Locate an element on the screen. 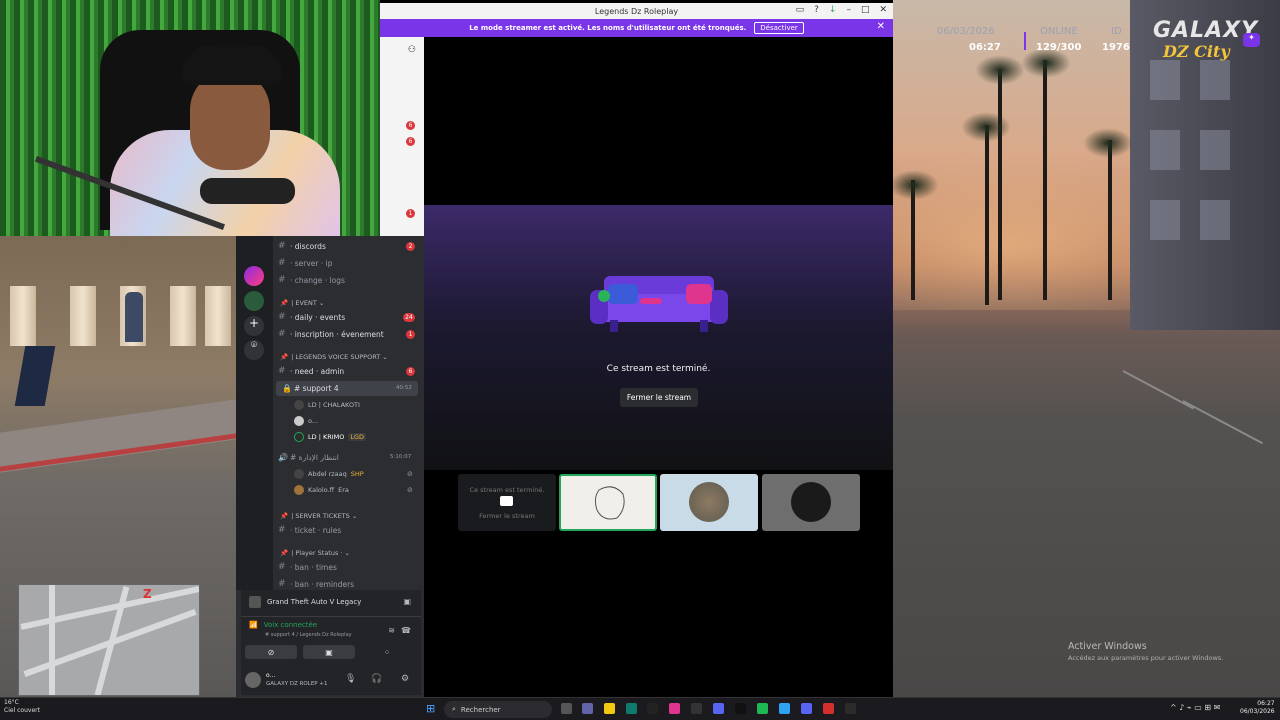 The width and height of the screenshot is (1280, 720). stream-ended-text: Ce stream est terminé. is located at coordinates (658, 369).